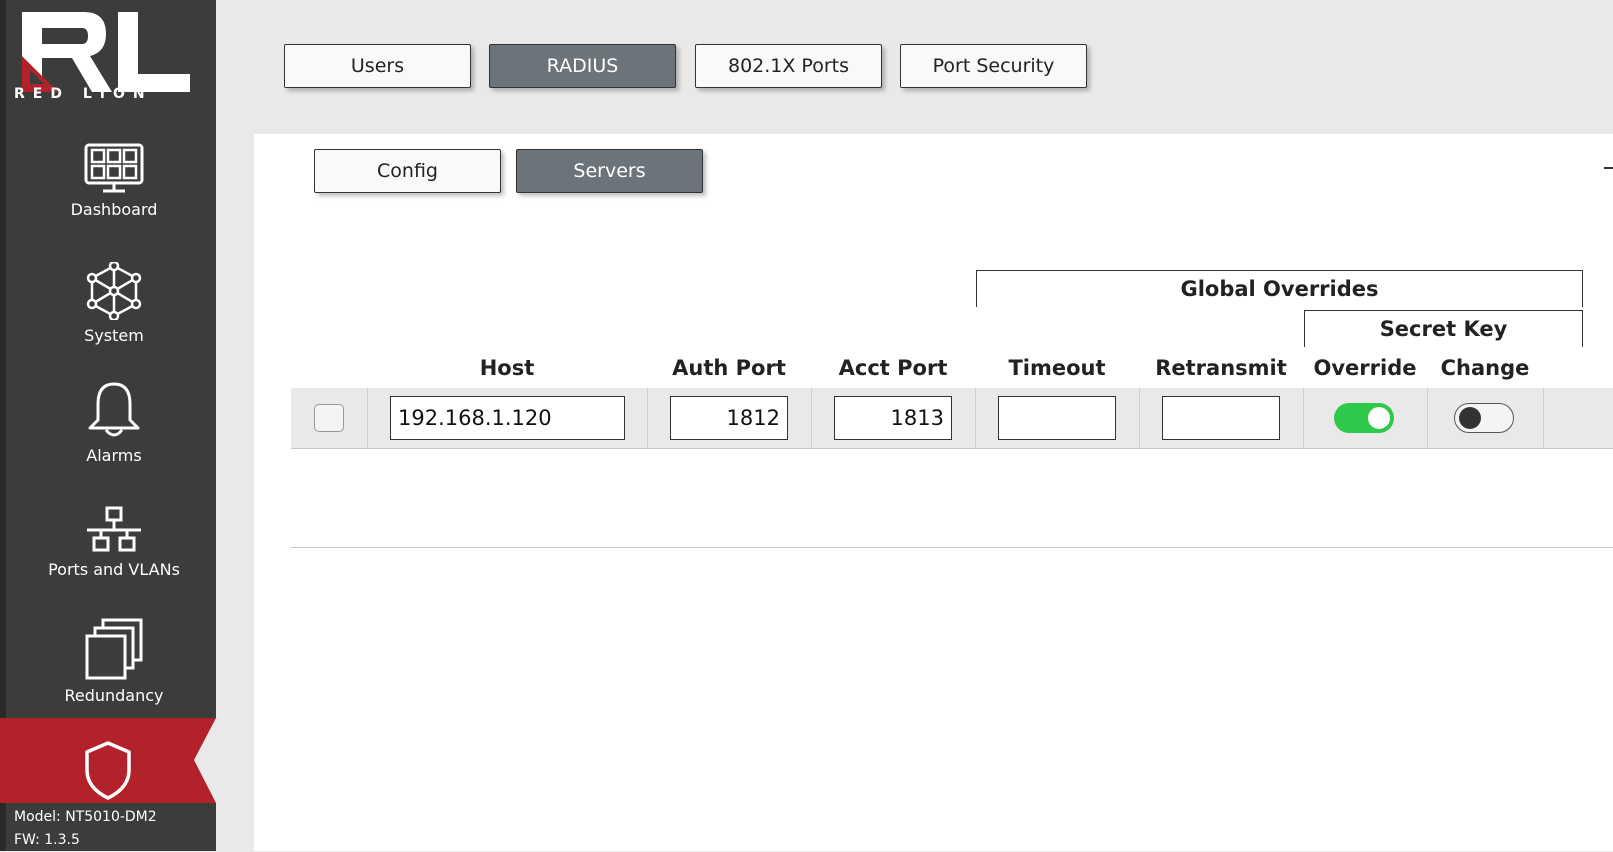  I want to click on change-toggle, so click(1484, 418).